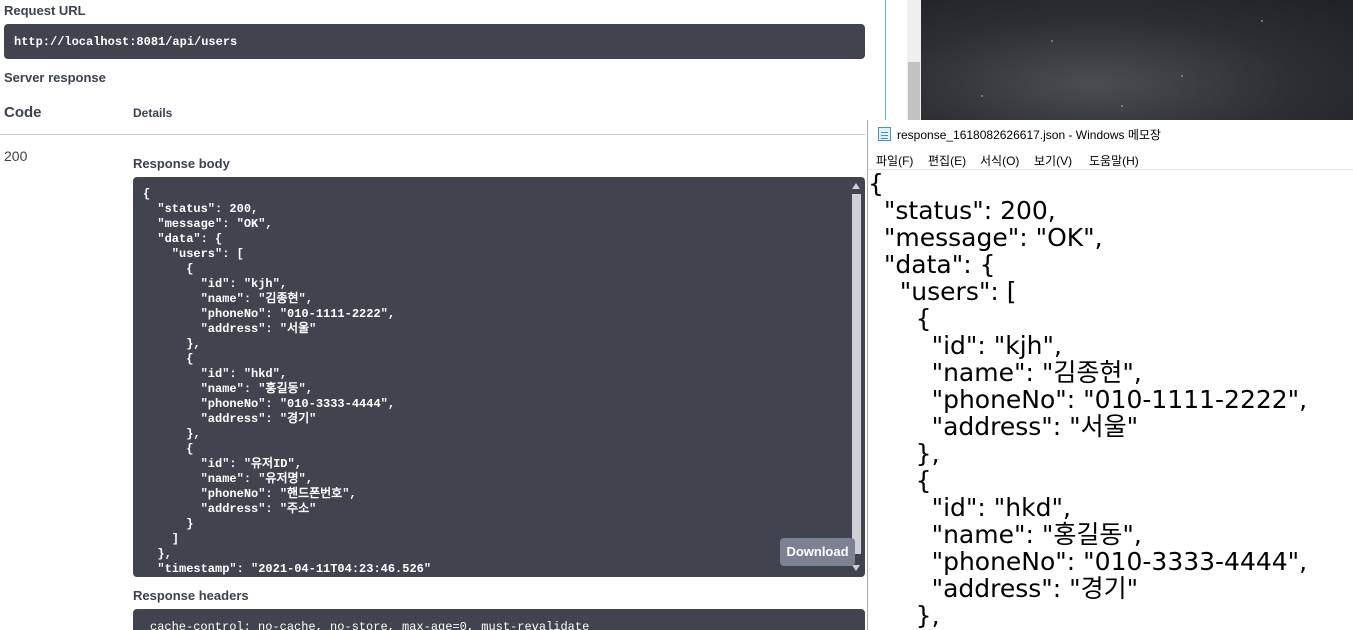 Image resolution: width=1353 pixels, height=630 pixels. What do you see at coordinates (856, 374) in the screenshot?
I see `scrollbar-thumb` at bounding box center [856, 374].